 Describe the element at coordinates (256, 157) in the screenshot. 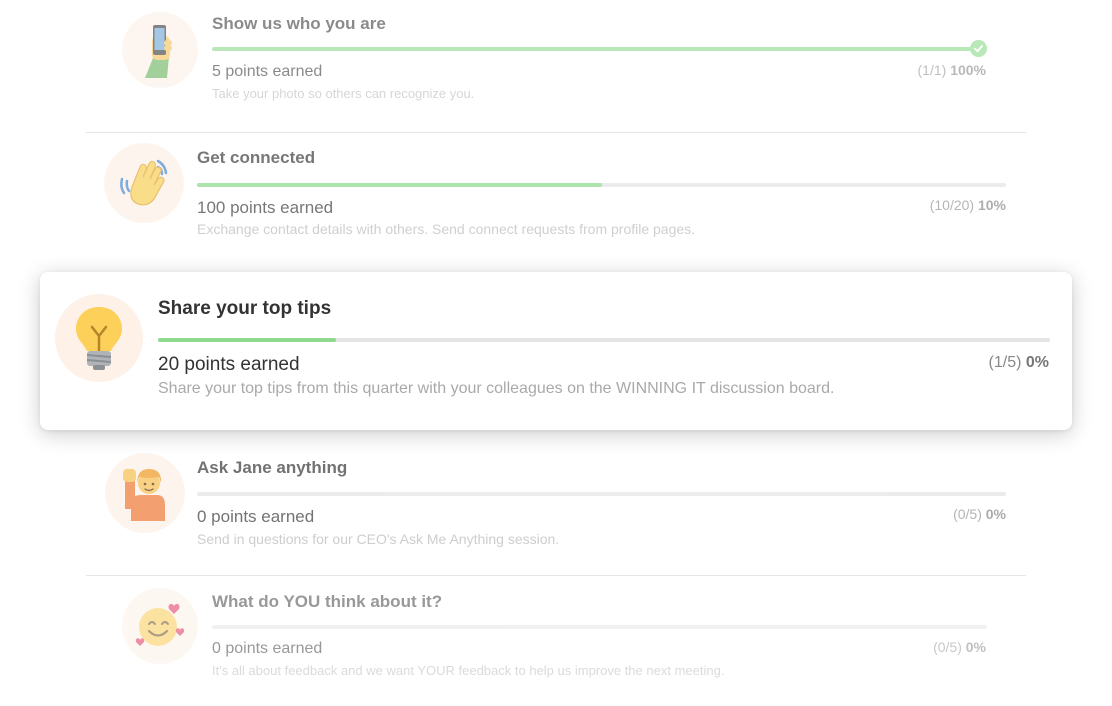

I see `task-title: Get connected` at that location.